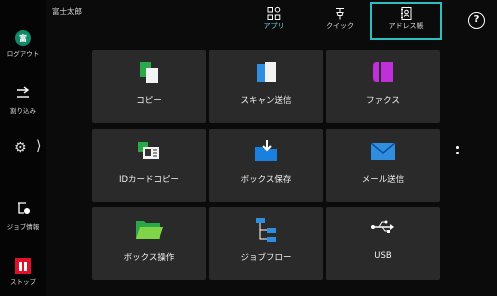 This screenshot has height=296, width=497. What do you see at coordinates (149, 86) in the screenshot?
I see `tile-copy: コピー` at bounding box center [149, 86].